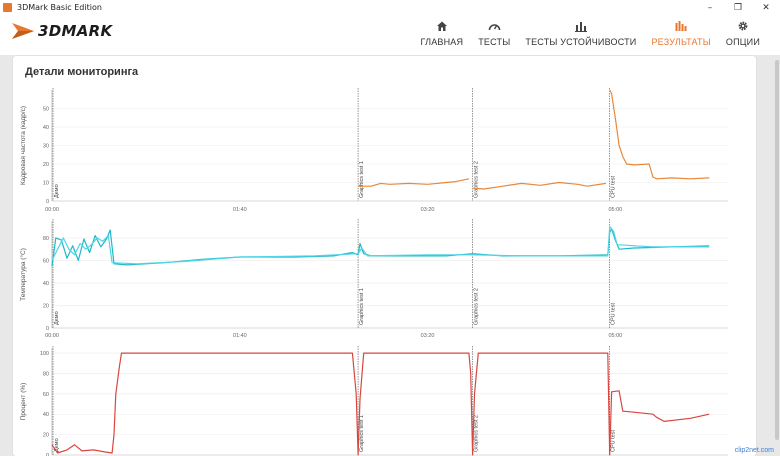 This screenshot has height=456, width=780. What do you see at coordinates (44, 354) in the screenshot?
I see `y-tick-label: 100` at bounding box center [44, 354].